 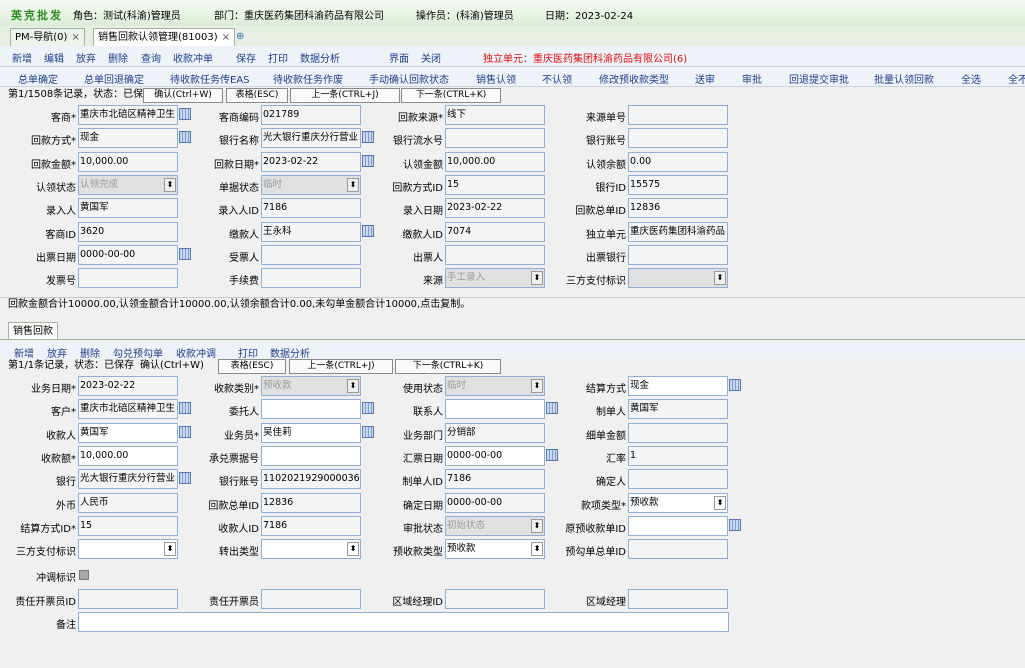 What do you see at coordinates (24, 352) in the screenshot?
I see `detail-new-button: 新增` at bounding box center [24, 352].